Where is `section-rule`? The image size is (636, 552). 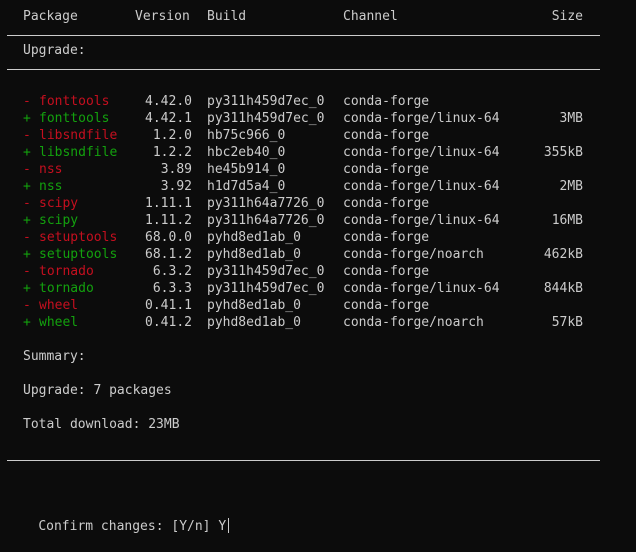
section-rule is located at coordinates (303, 69).